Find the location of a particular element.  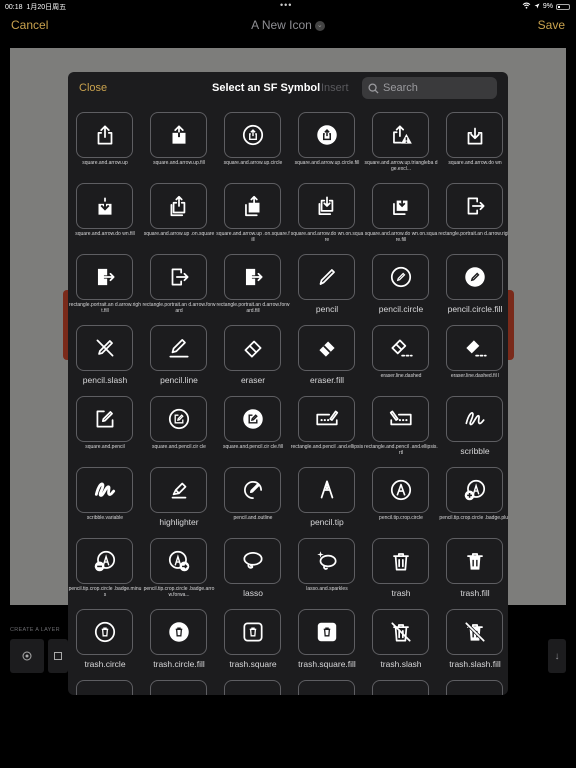

search-input is located at coordinates (433, 88).